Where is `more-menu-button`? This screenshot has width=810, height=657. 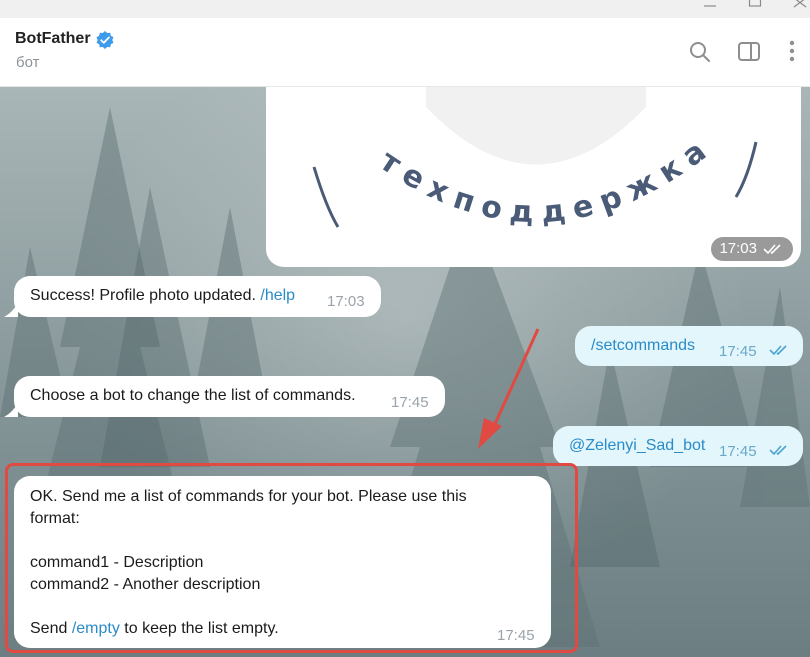
more-menu-button is located at coordinates (792, 52).